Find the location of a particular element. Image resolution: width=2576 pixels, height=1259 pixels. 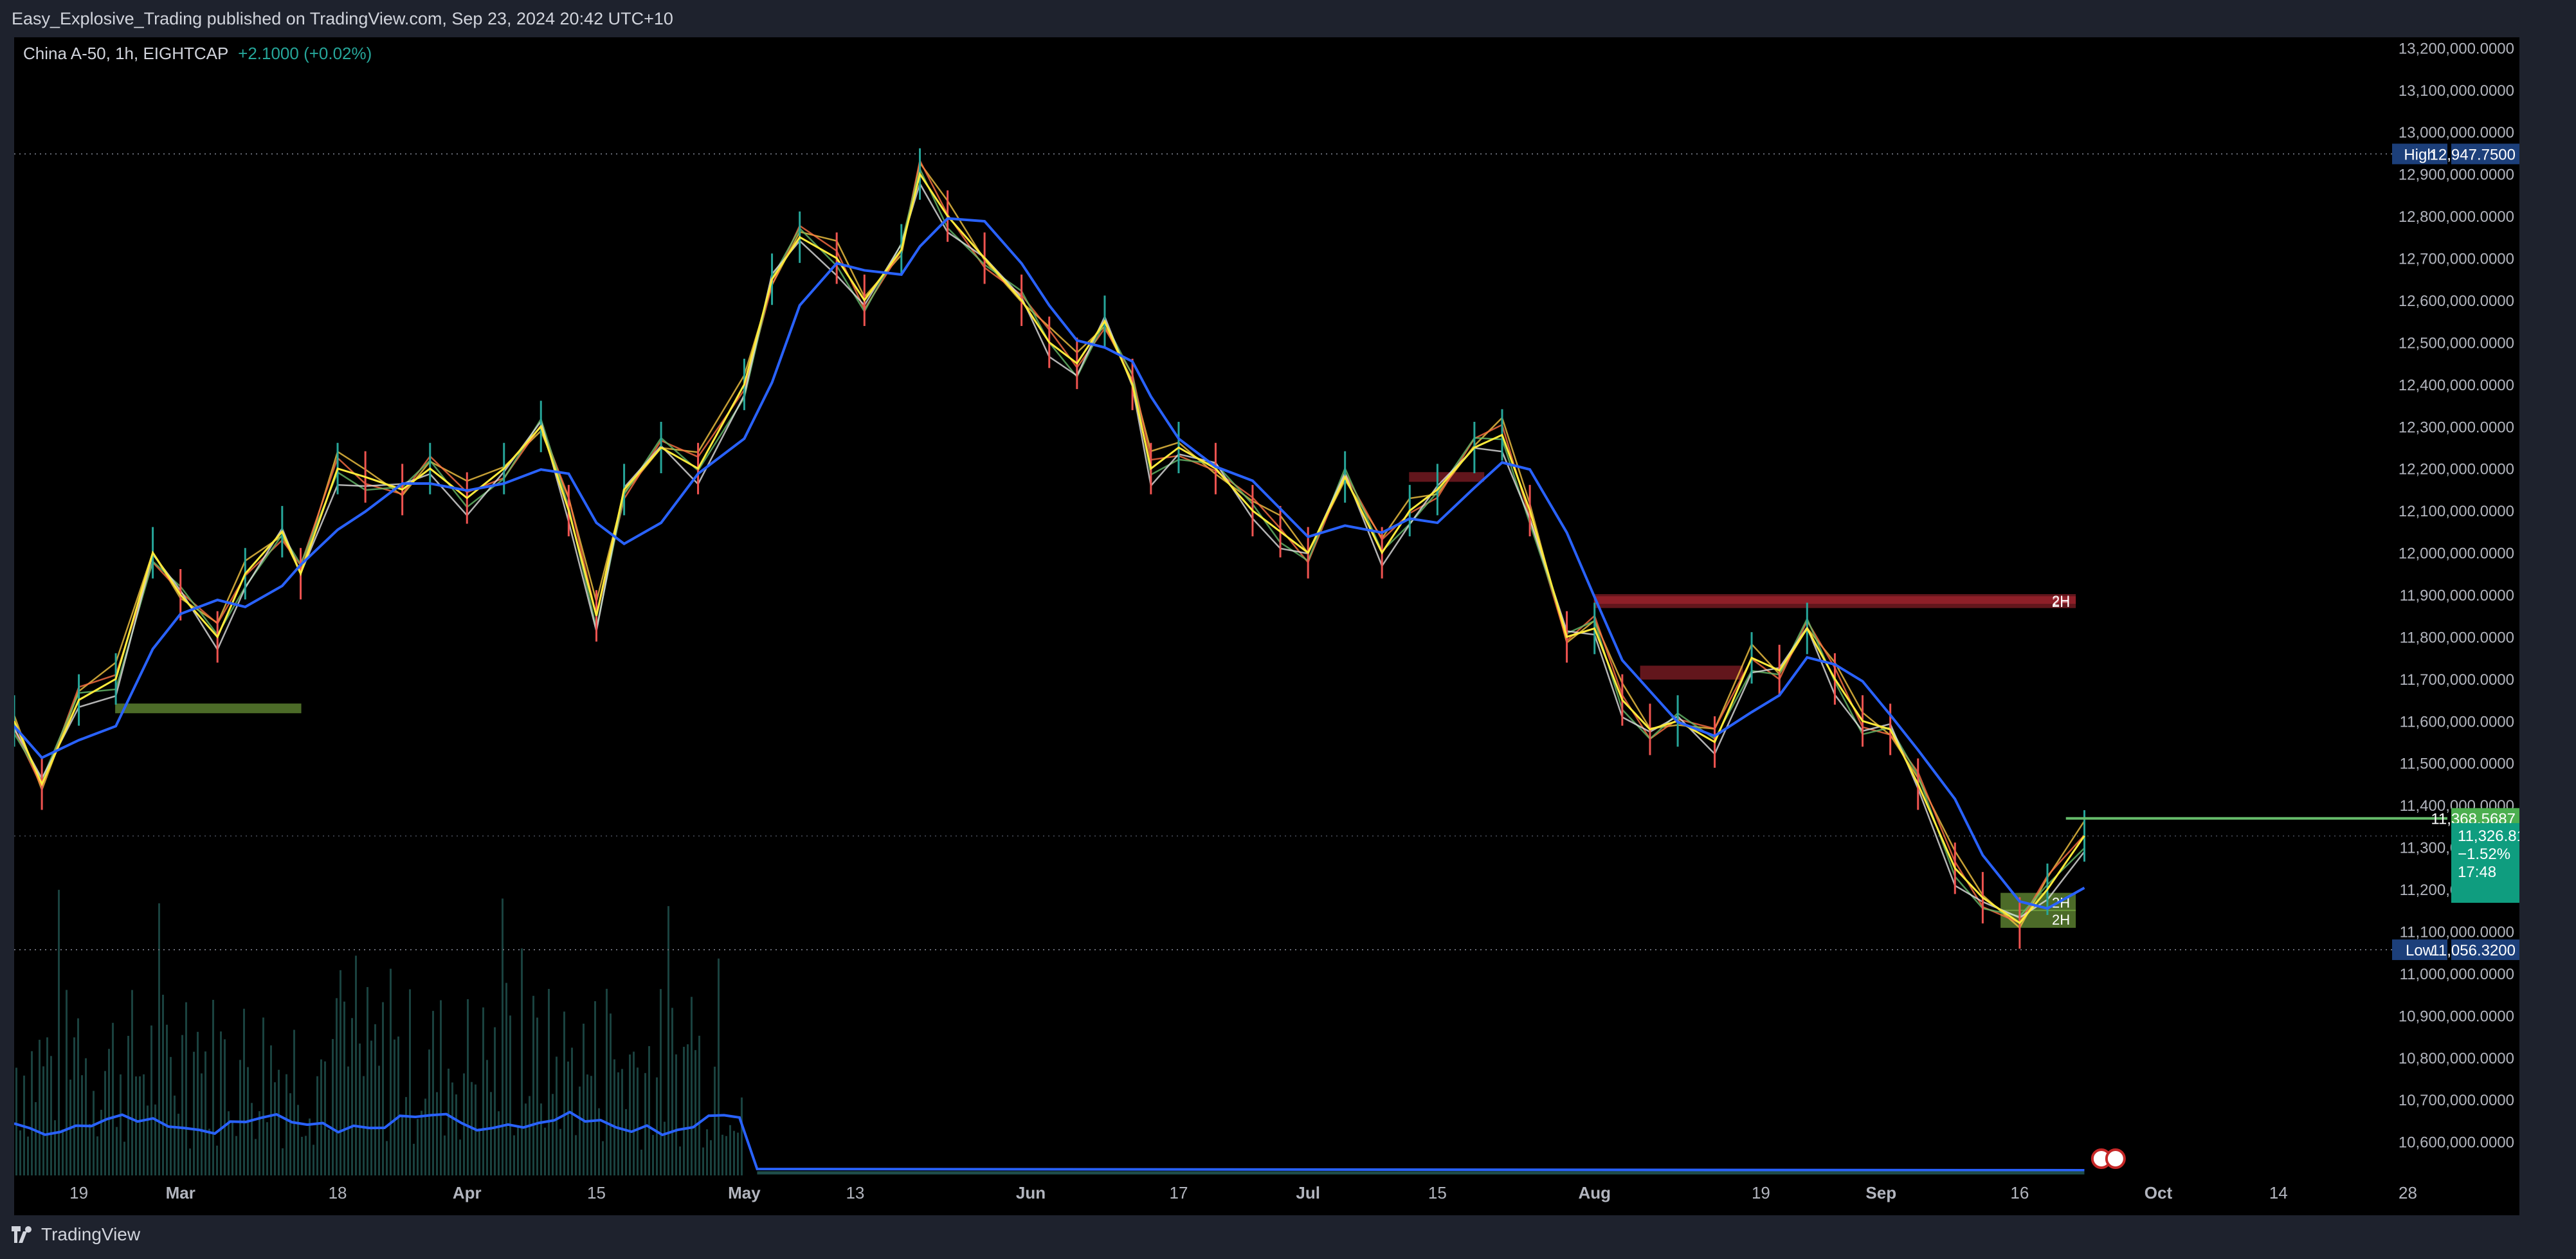

time-tick-label: May is located at coordinates (744, 1192).